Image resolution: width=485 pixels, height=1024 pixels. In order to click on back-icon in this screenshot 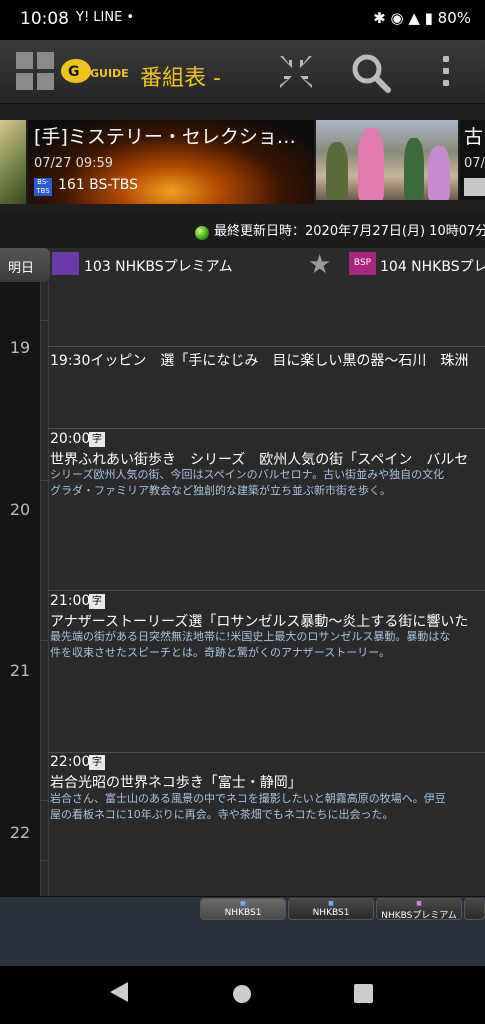, I will do `click(119, 992)`.